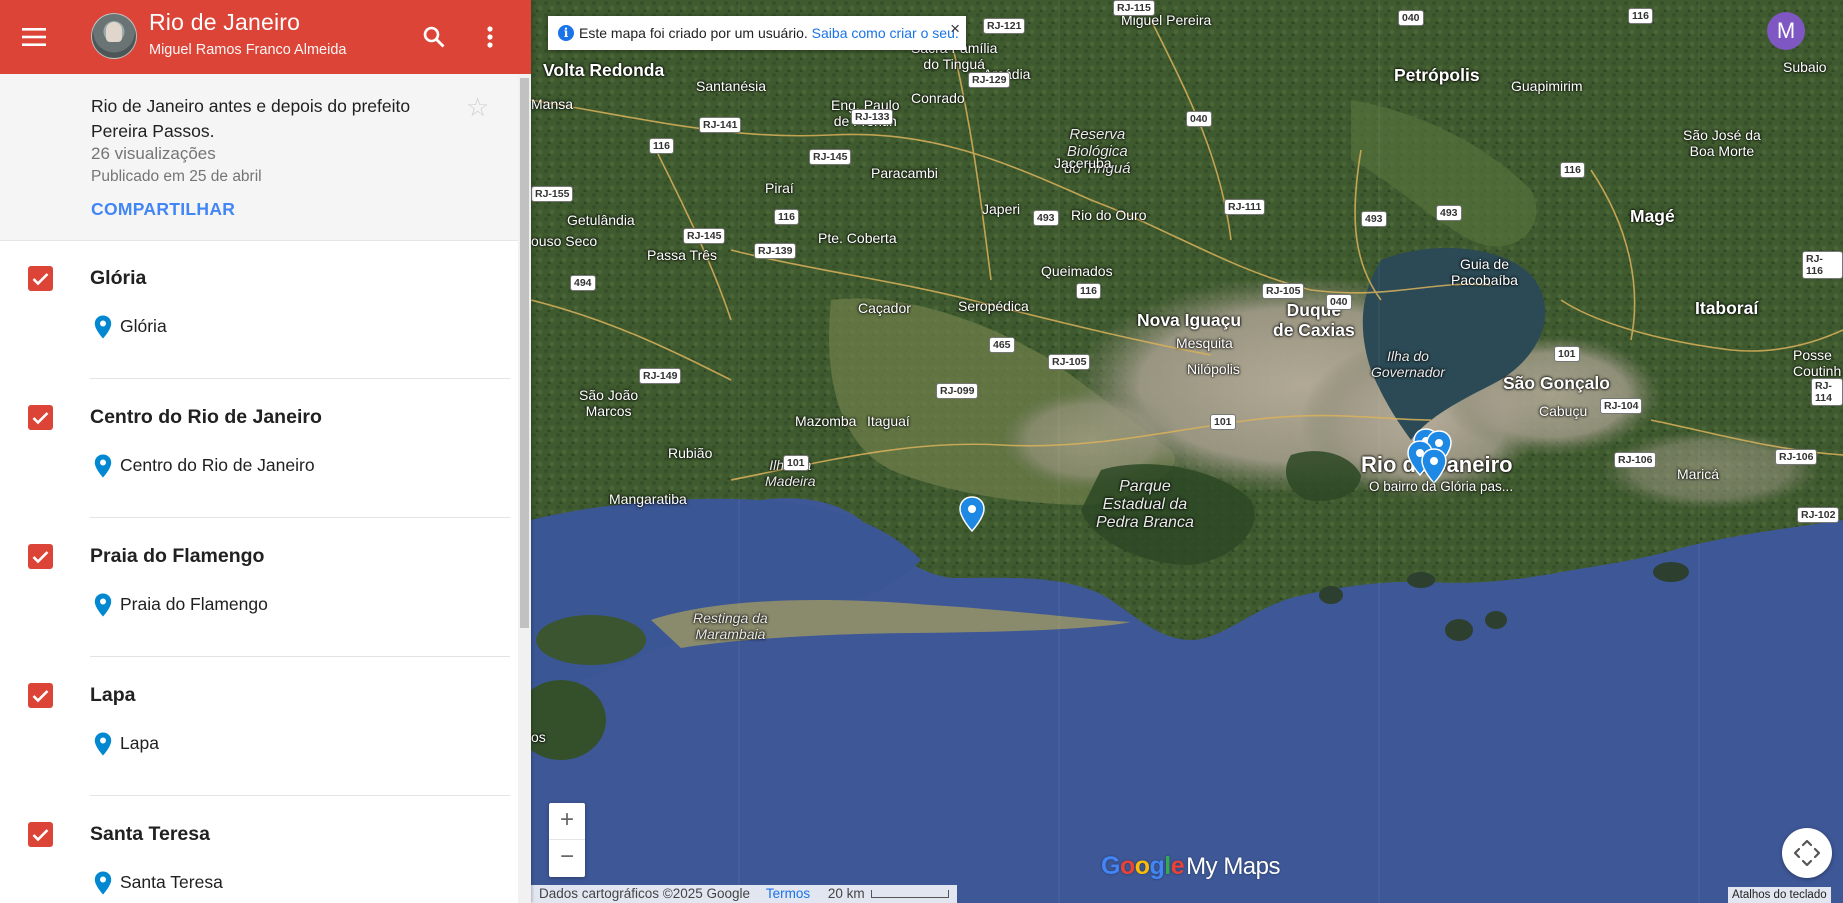 Image resolution: width=1843 pixels, height=903 pixels. I want to click on label-passa-tres: Passa Três, so click(682, 255).